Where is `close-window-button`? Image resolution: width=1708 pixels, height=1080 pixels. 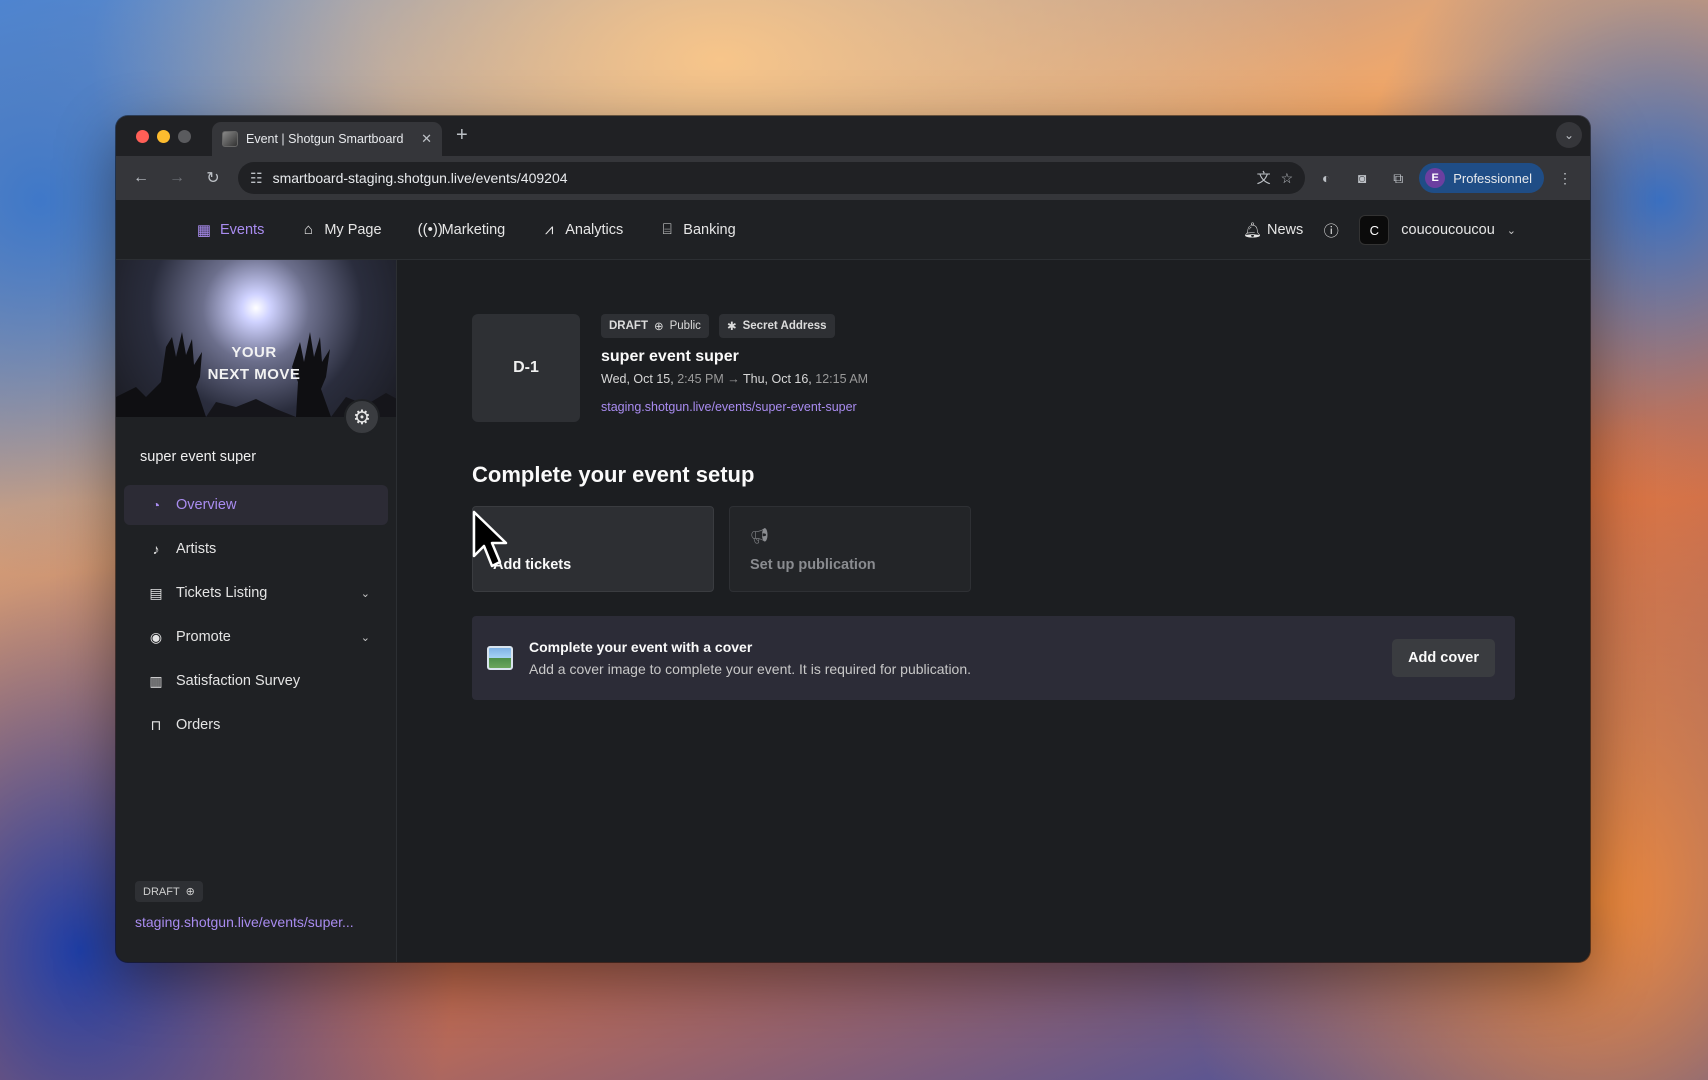
close-window-button is located at coordinates (142, 136).